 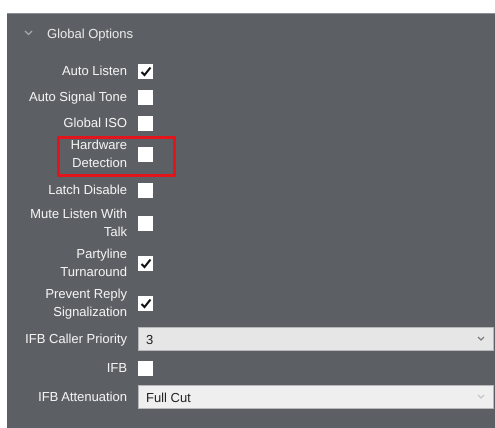 What do you see at coordinates (78, 223) in the screenshot?
I see `option-label: Mute Listen With Talk` at bounding box center [78, 223].